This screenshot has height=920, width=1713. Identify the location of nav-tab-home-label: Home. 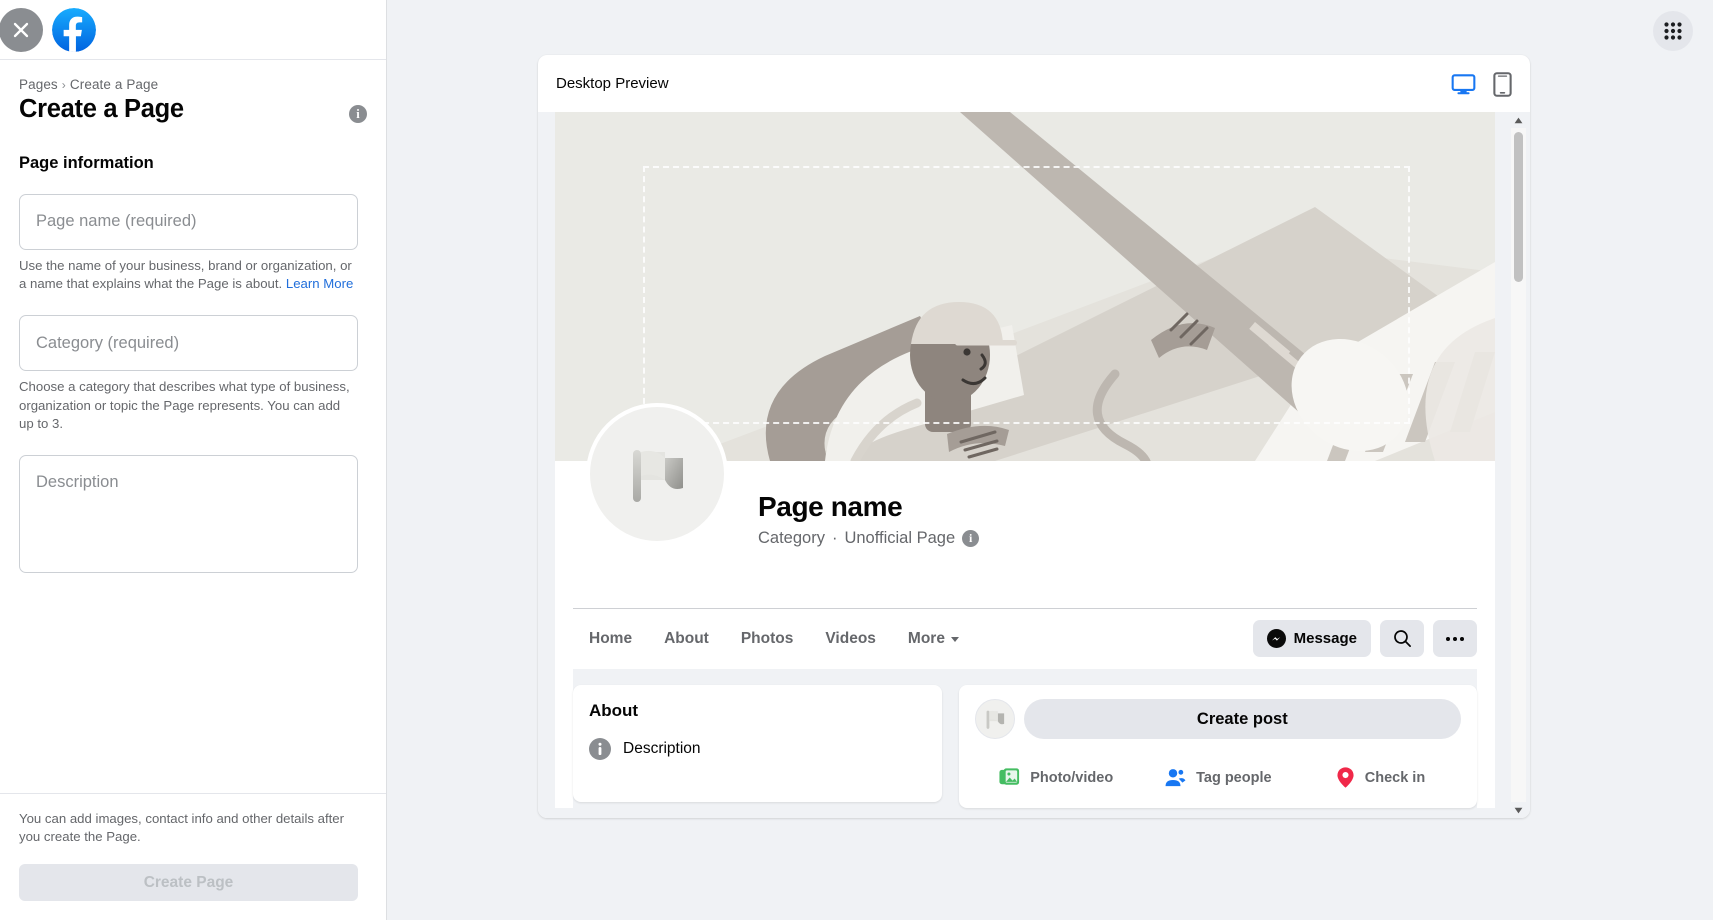
(611, 638).